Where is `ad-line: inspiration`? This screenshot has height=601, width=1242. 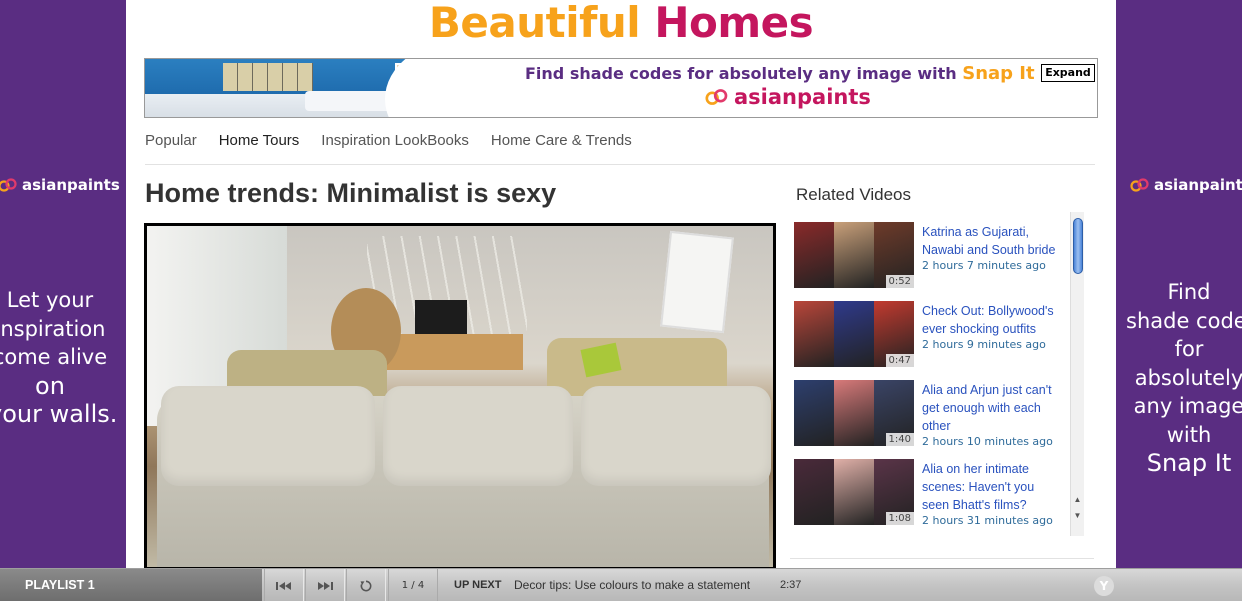
ad-line: inspiration is located at coordinates (53, 328).